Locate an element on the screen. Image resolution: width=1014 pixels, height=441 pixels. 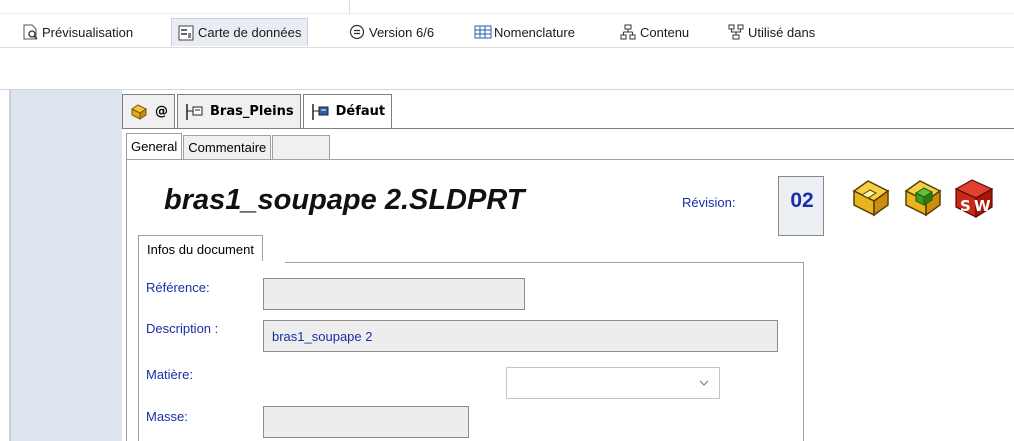
sub-tab-general: General is located at coordinates (154, 146).